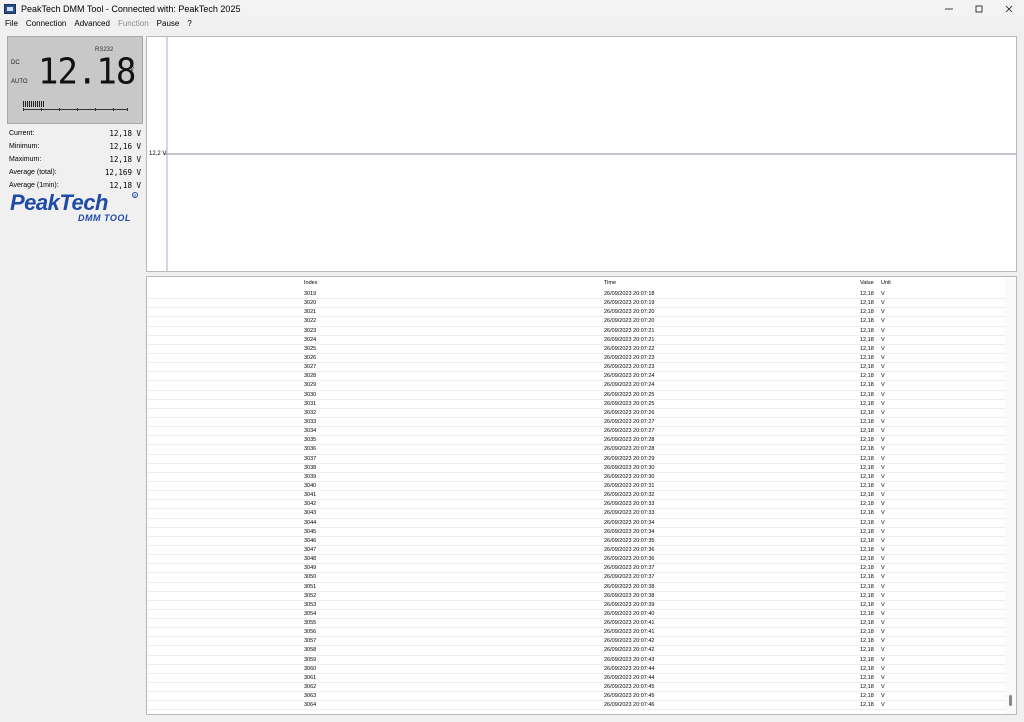  What do you see at coordinates (577, 587) in the screenshot?
I see `table-row: 3051 26/09/2023 20:07:38 12,18 V` at bounding box center [577, 587].